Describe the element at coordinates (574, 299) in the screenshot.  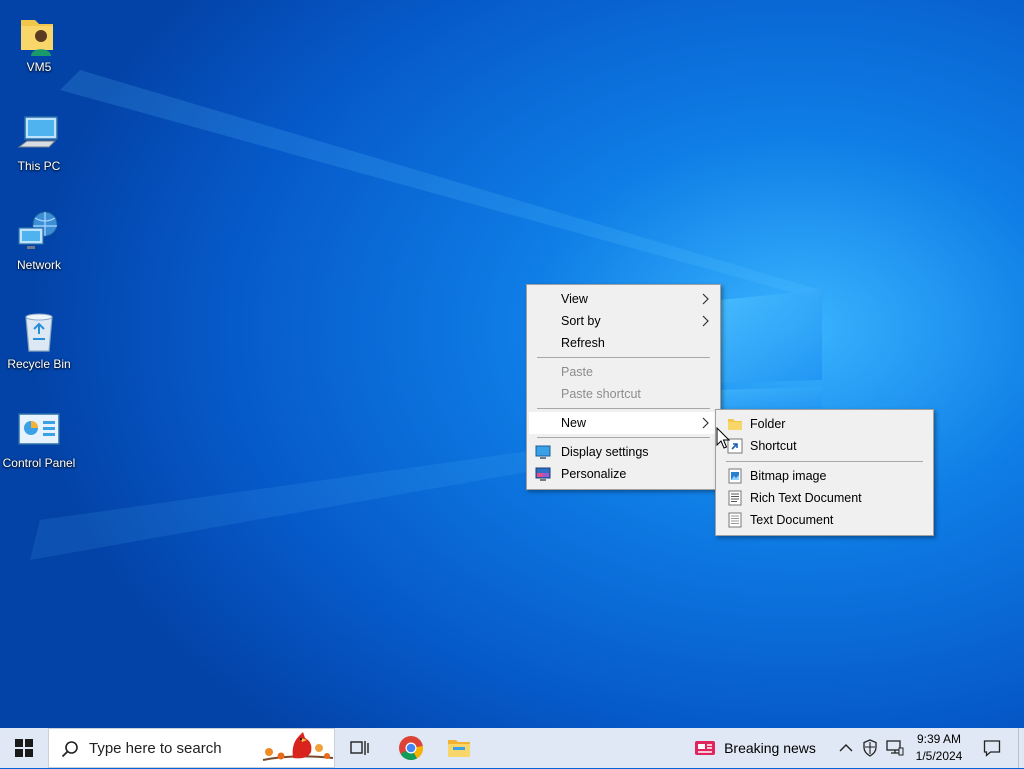
I see `menu-item-label: View` at that location.